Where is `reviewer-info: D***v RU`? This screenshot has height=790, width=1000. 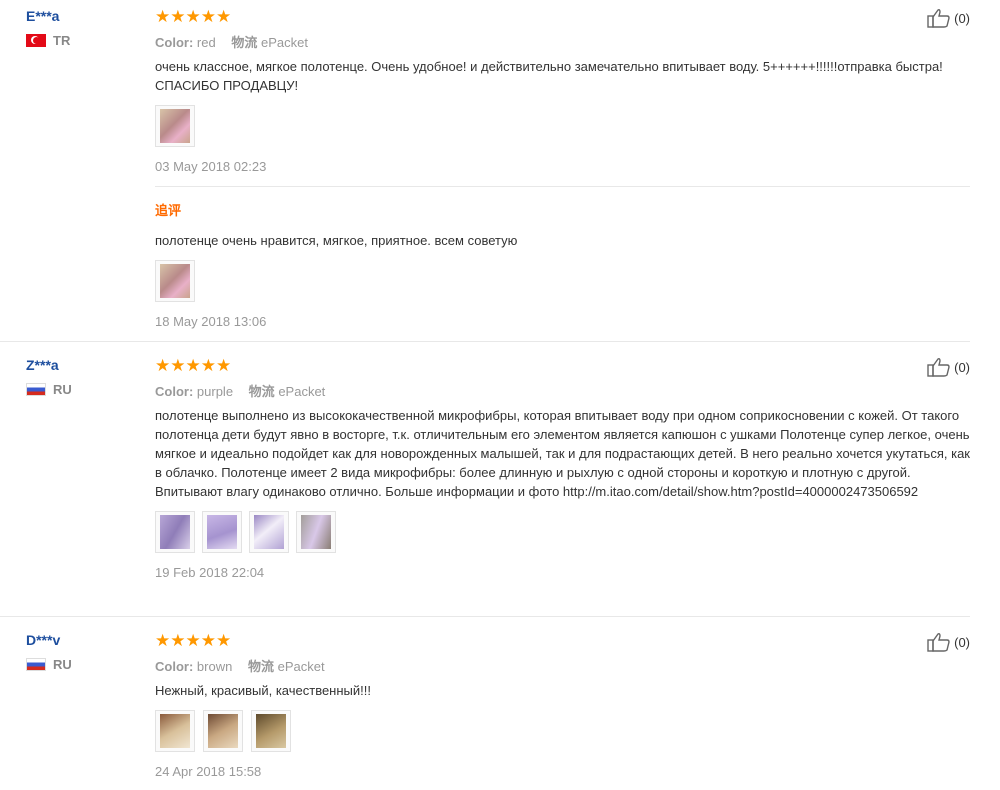
reviewer-info: D***v RU is located at coordinates (49, 652).